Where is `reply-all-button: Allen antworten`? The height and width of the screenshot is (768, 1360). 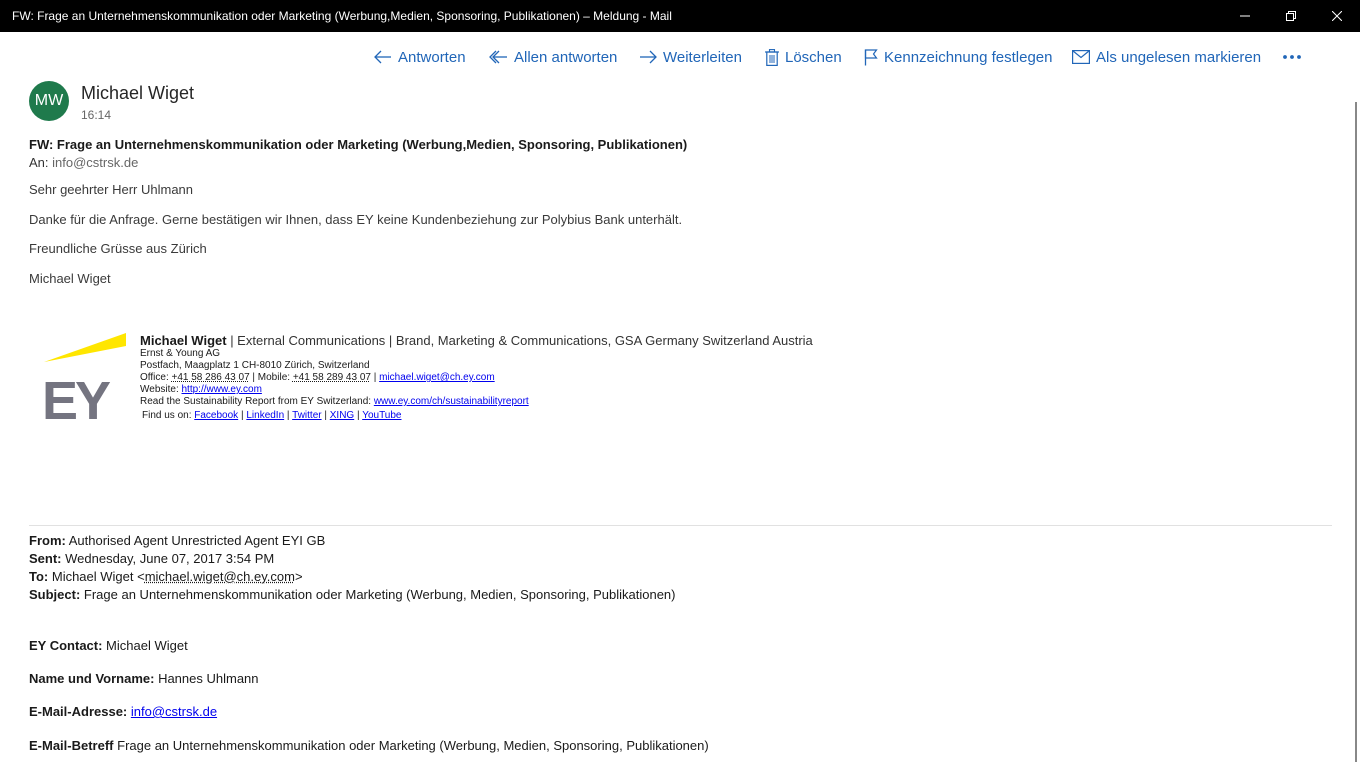
reply-all-button: Allen antworten is located at coordinates (553, 57).